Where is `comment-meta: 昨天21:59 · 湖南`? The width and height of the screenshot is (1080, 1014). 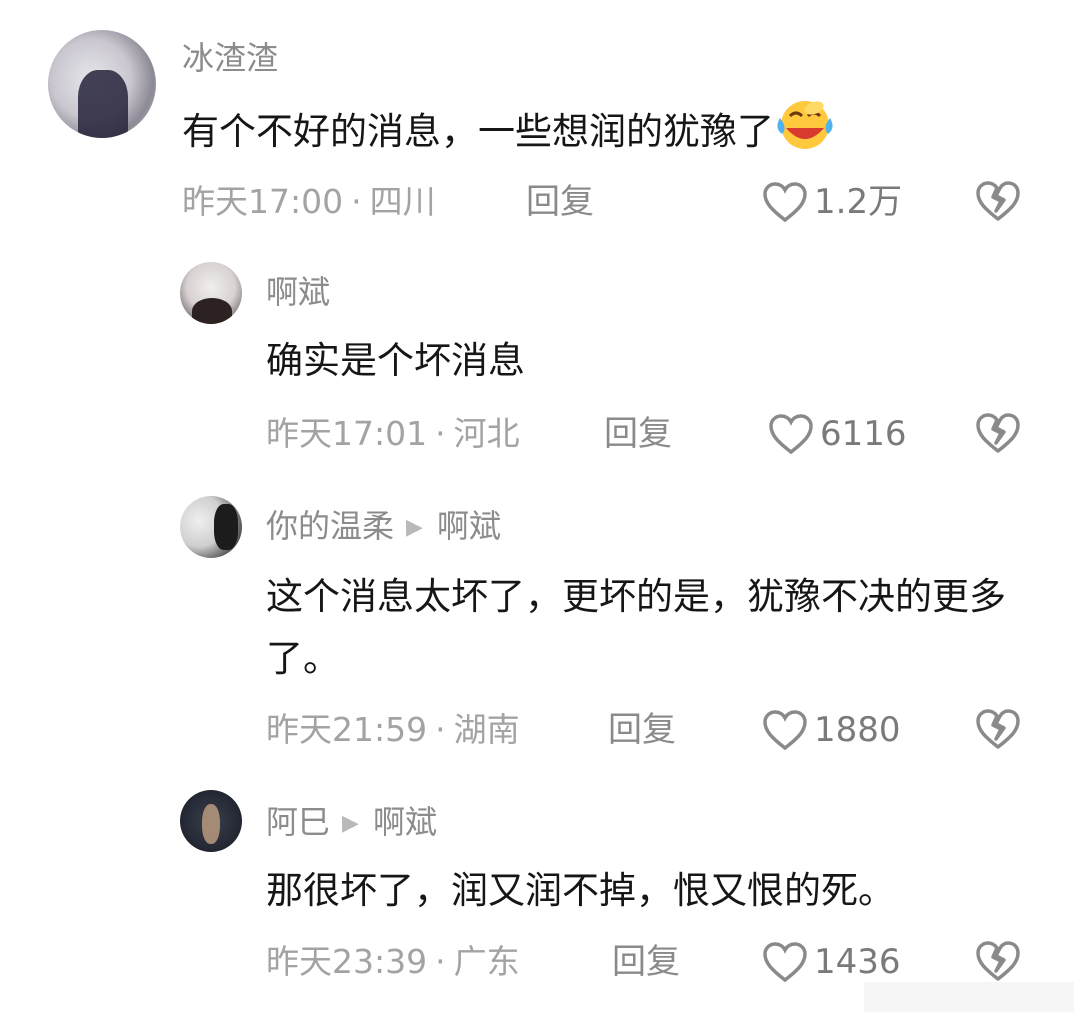 comment-meta: 昨天21:59 · 湖南 is located at coordinates (393, 730).